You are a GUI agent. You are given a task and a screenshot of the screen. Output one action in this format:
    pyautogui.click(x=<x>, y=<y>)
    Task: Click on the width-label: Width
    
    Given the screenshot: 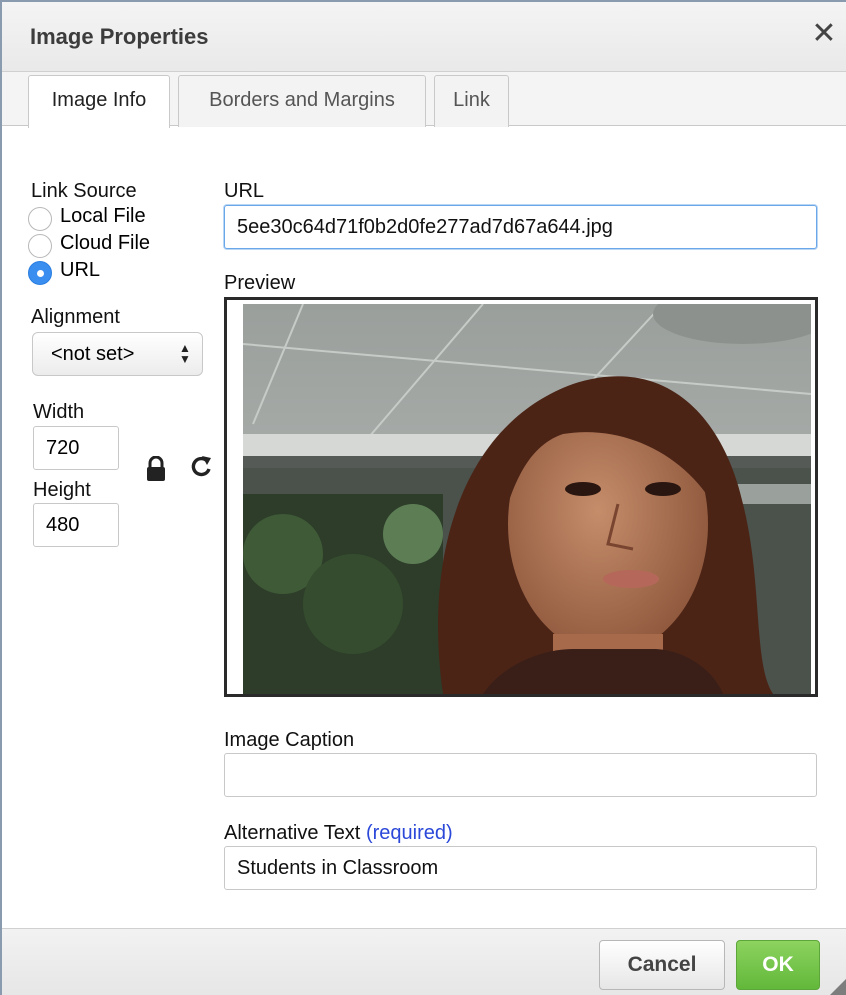 What is the action you would take?
    pyautogui.click(x=59, y=412)
    